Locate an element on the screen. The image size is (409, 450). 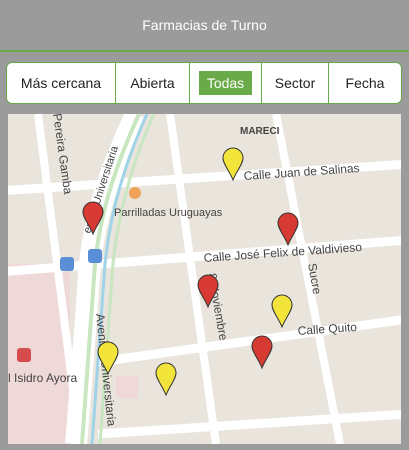
tab-label: Todas is located at coordinates (225, 83).